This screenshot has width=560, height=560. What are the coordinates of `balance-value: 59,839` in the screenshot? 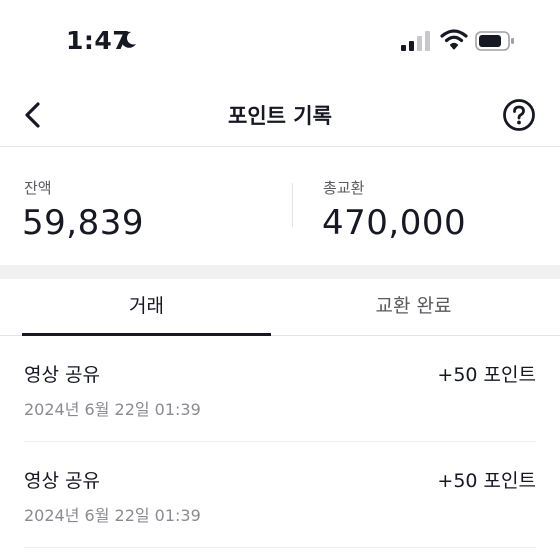 It's located at (83, 223).